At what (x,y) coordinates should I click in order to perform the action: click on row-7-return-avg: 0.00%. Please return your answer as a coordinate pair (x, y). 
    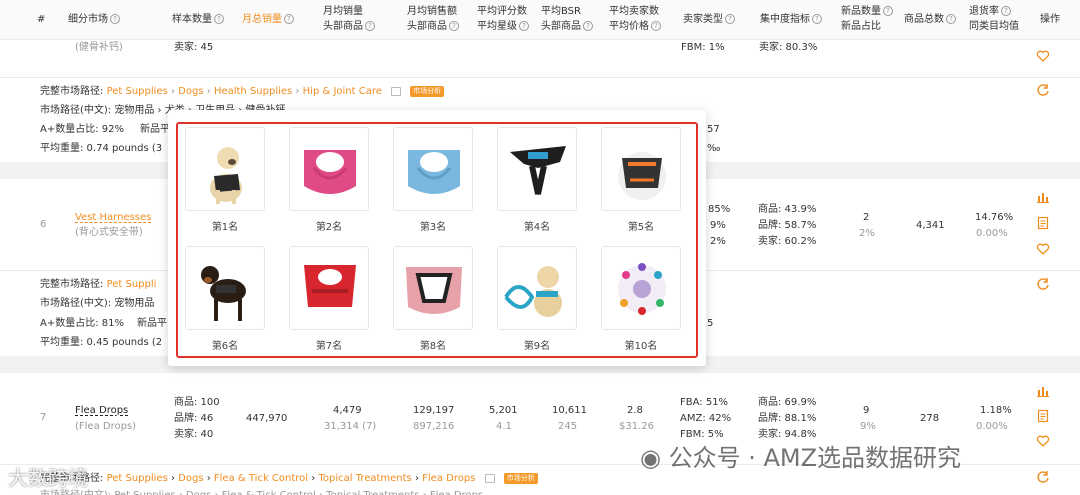
    Looking at the image, I should click on (992, 426).